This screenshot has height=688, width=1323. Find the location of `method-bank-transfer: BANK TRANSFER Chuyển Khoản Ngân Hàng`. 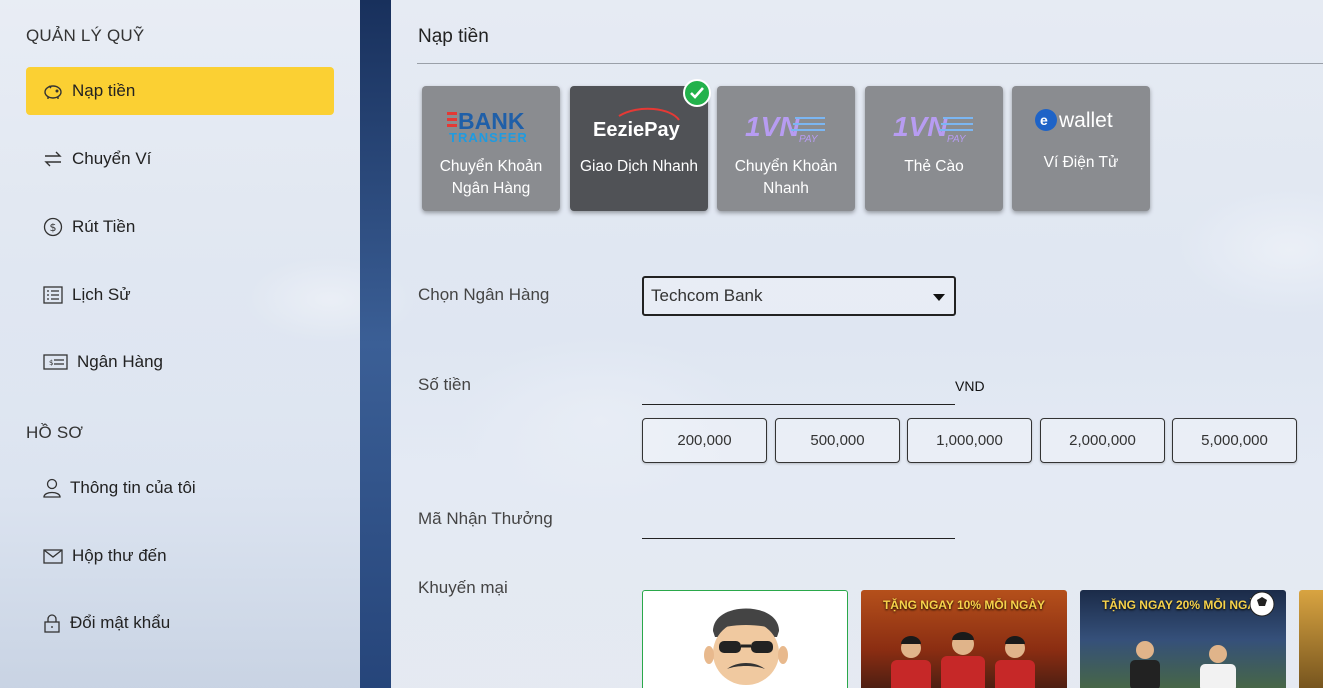

method-bank-transfer: BANK TRANSFER Chuyển Khoản Ngân Hàng is located at coordinates (491, 148).